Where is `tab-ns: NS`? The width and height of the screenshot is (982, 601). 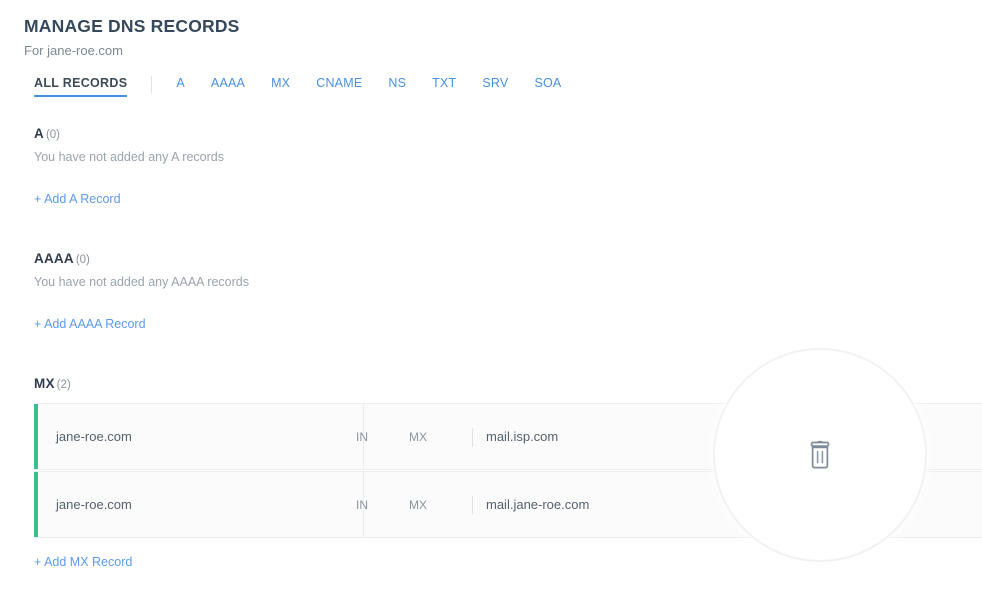
tab-ns: NS is located at coordinates (397, 86).